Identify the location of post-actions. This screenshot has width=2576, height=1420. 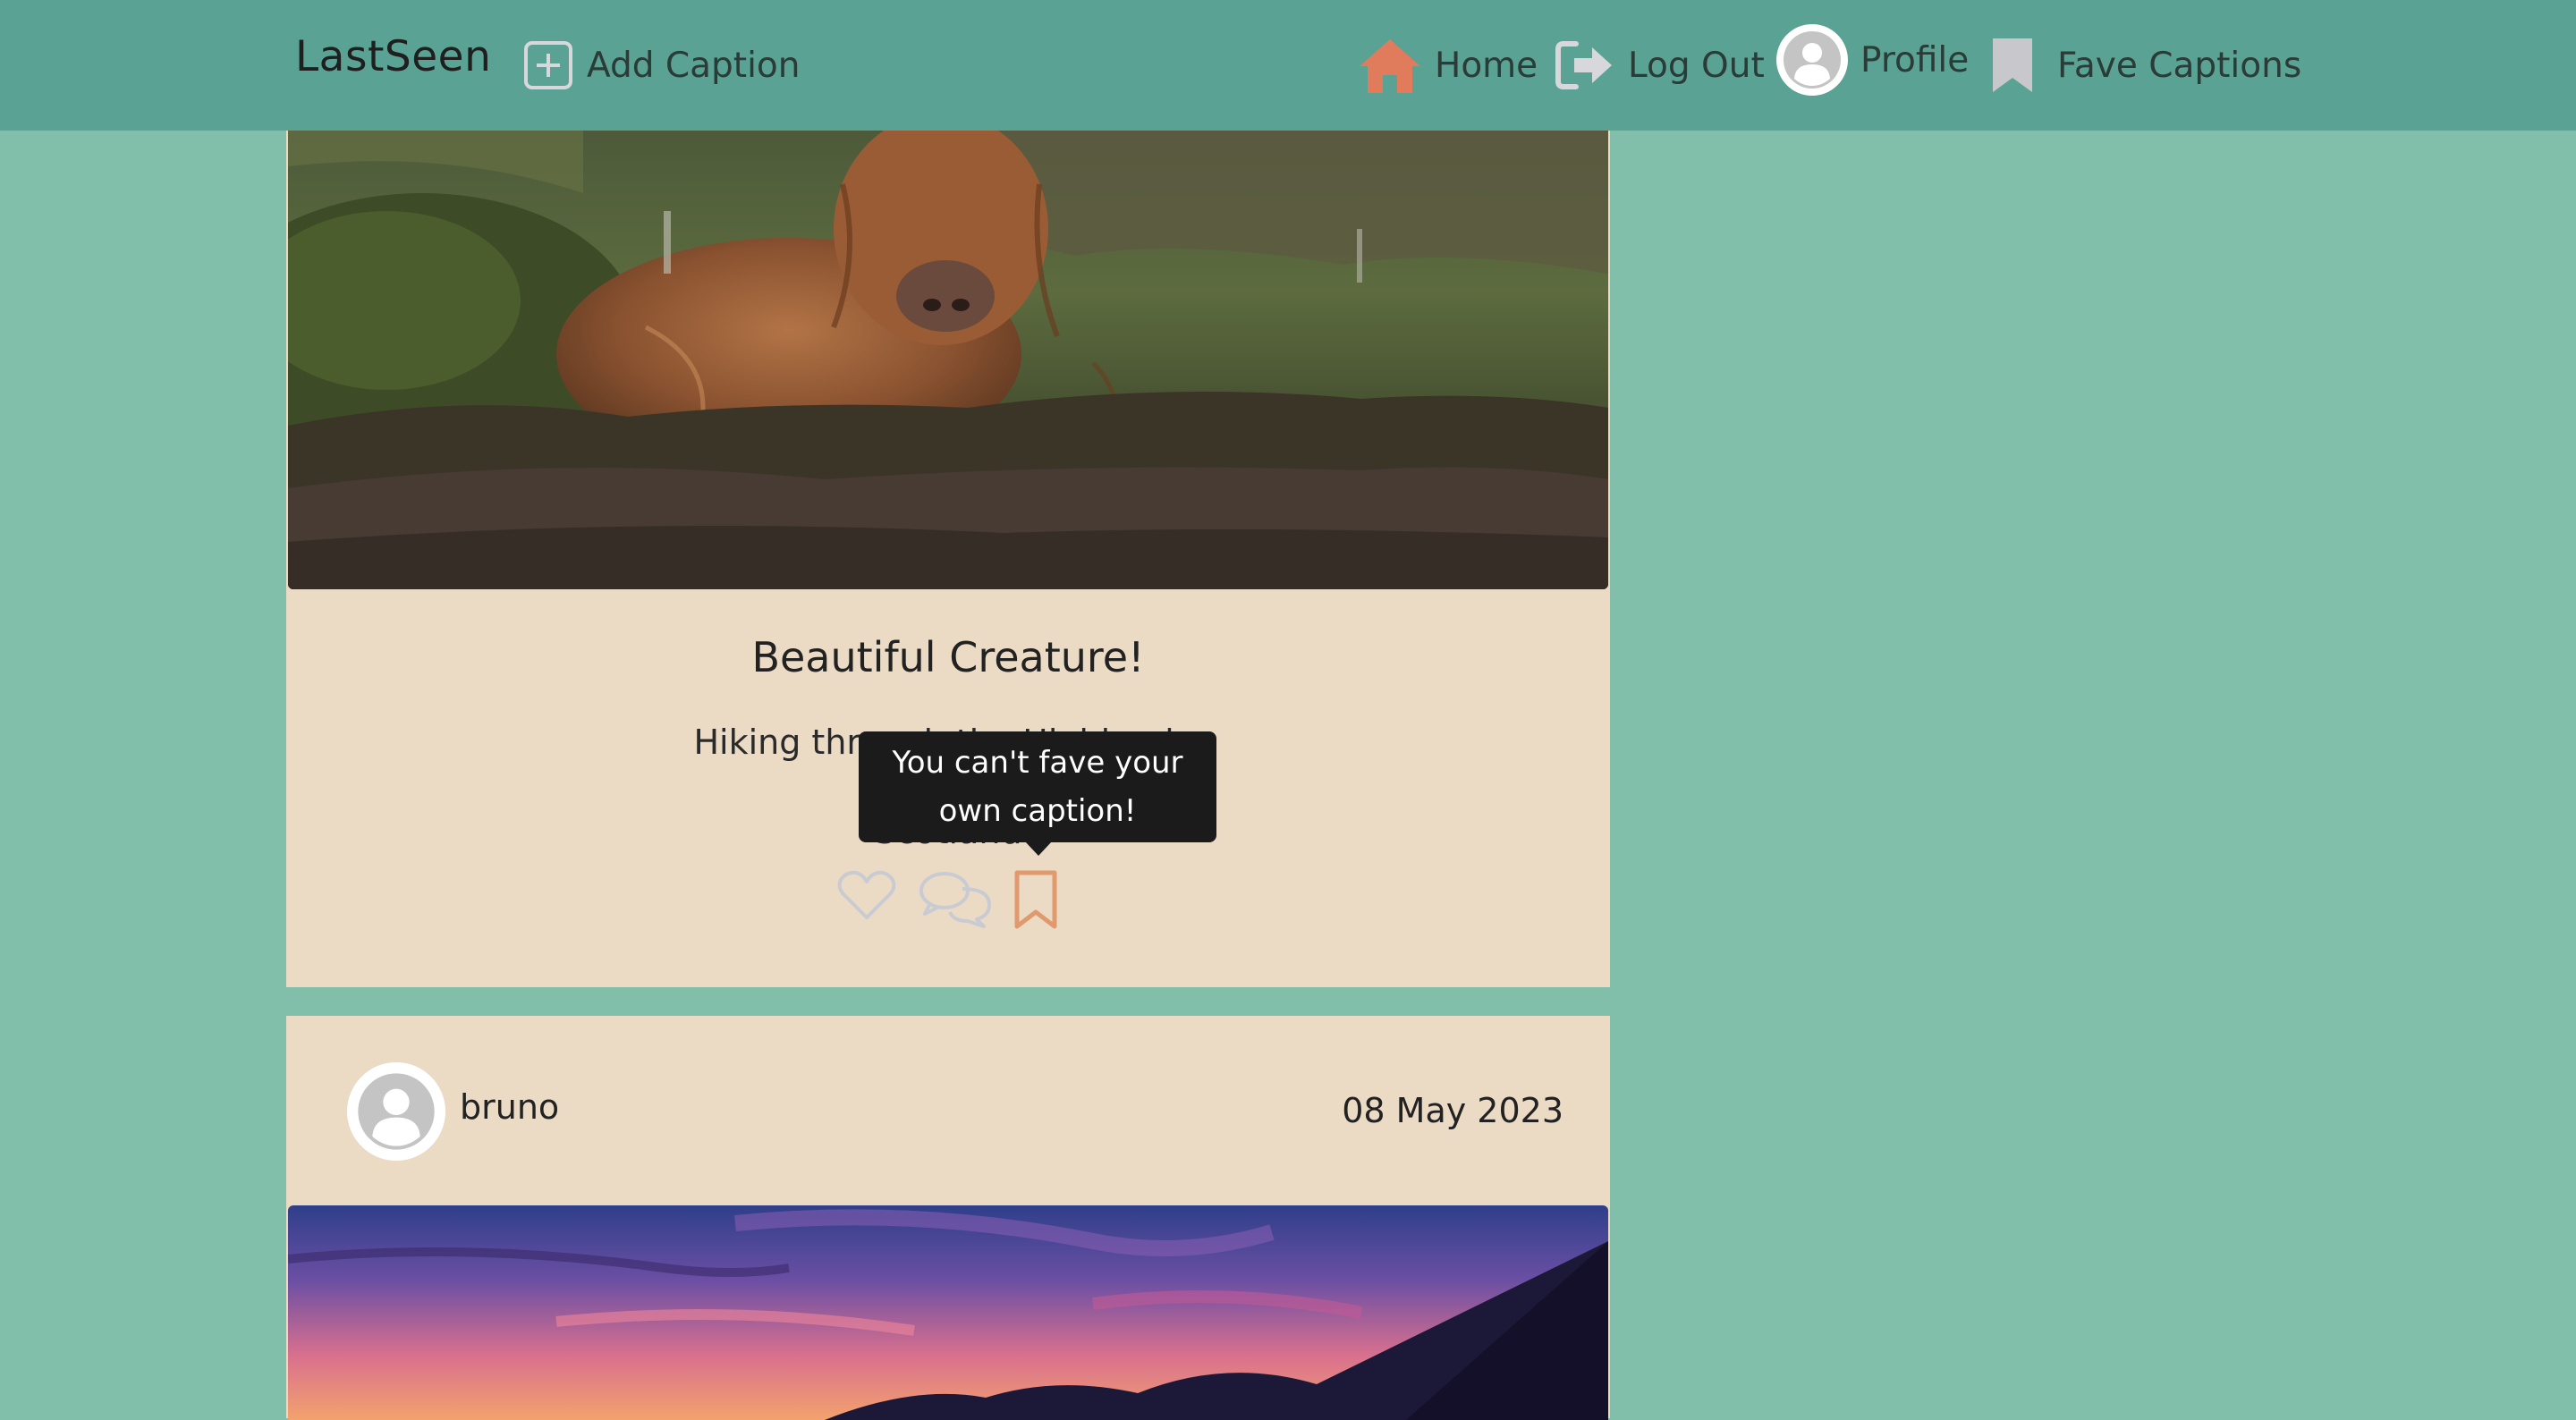
(948, 905).